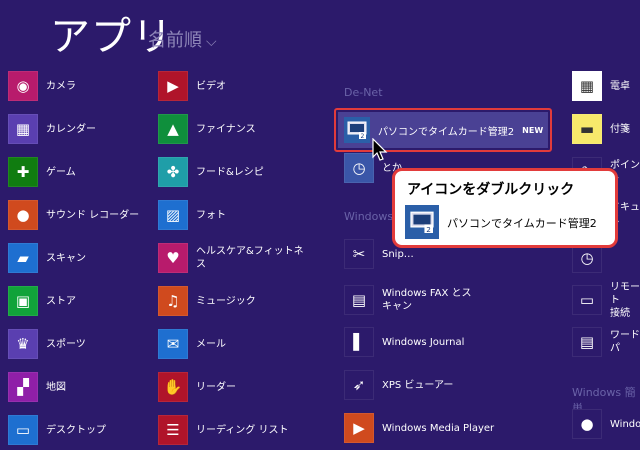  Describe the element at coordinates (625, 300) in the screenshot. I see `app-label: リモート 接続` at that location.